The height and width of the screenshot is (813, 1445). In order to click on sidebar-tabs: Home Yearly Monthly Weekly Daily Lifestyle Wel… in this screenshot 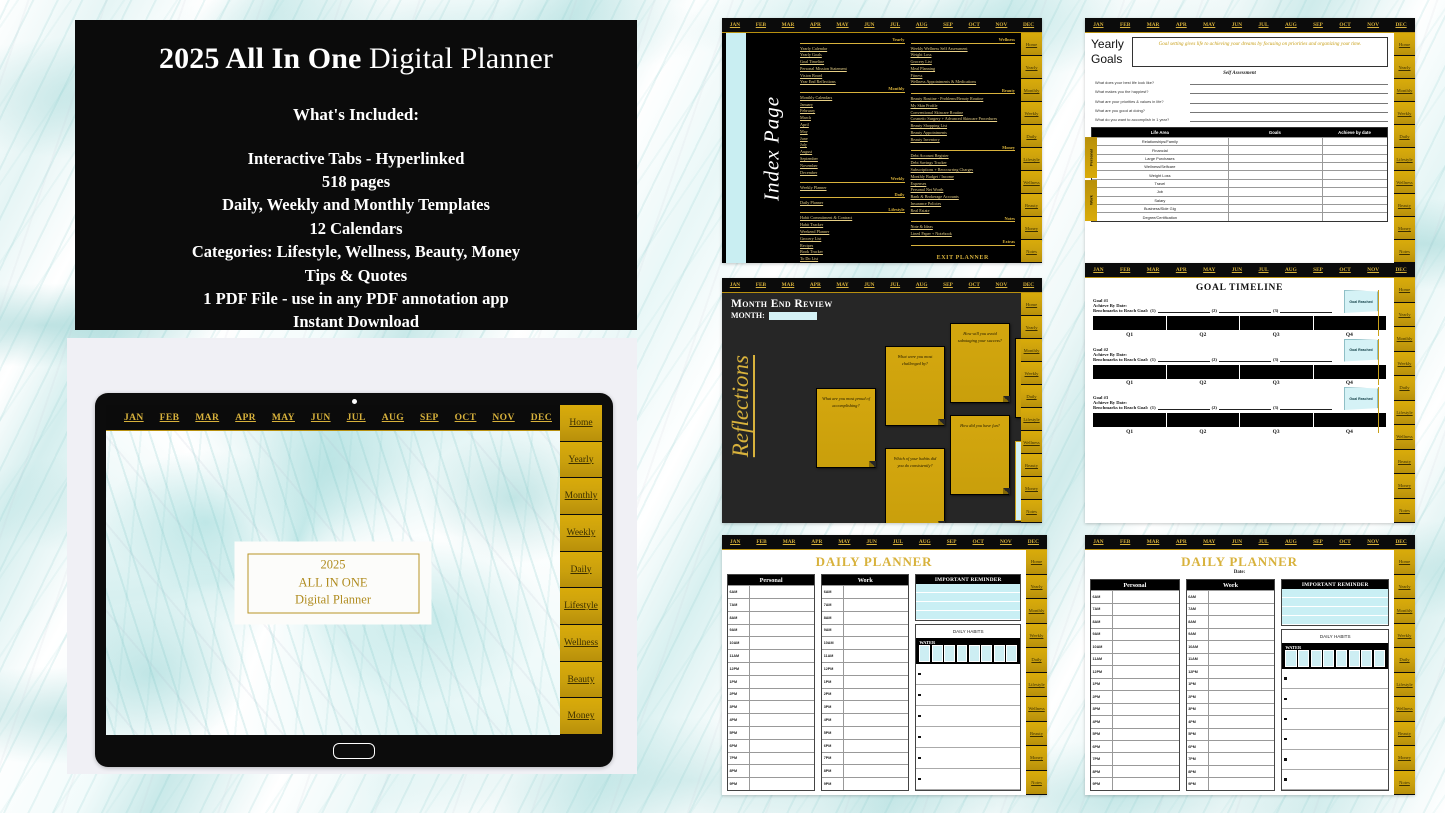, I will do `click(1404, 400)`.